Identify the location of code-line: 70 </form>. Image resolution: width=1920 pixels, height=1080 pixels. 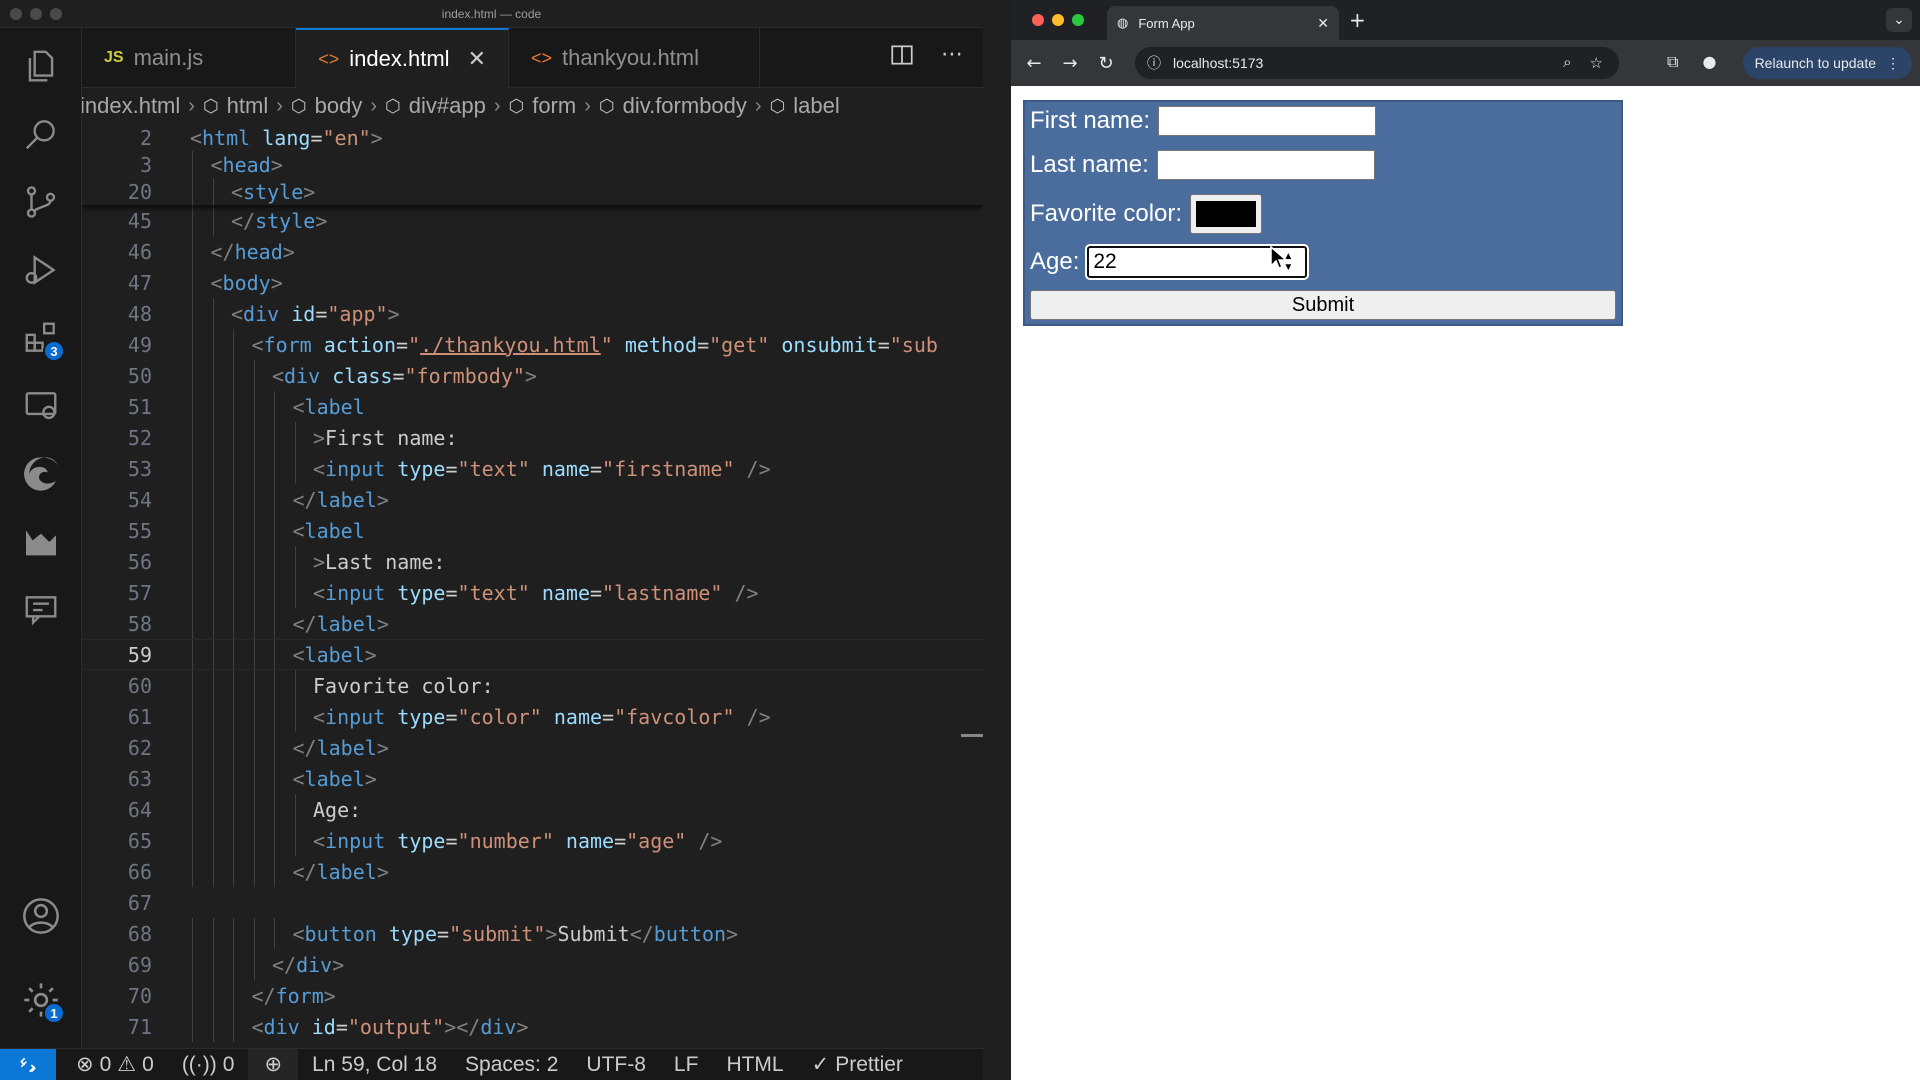
(532, 995).